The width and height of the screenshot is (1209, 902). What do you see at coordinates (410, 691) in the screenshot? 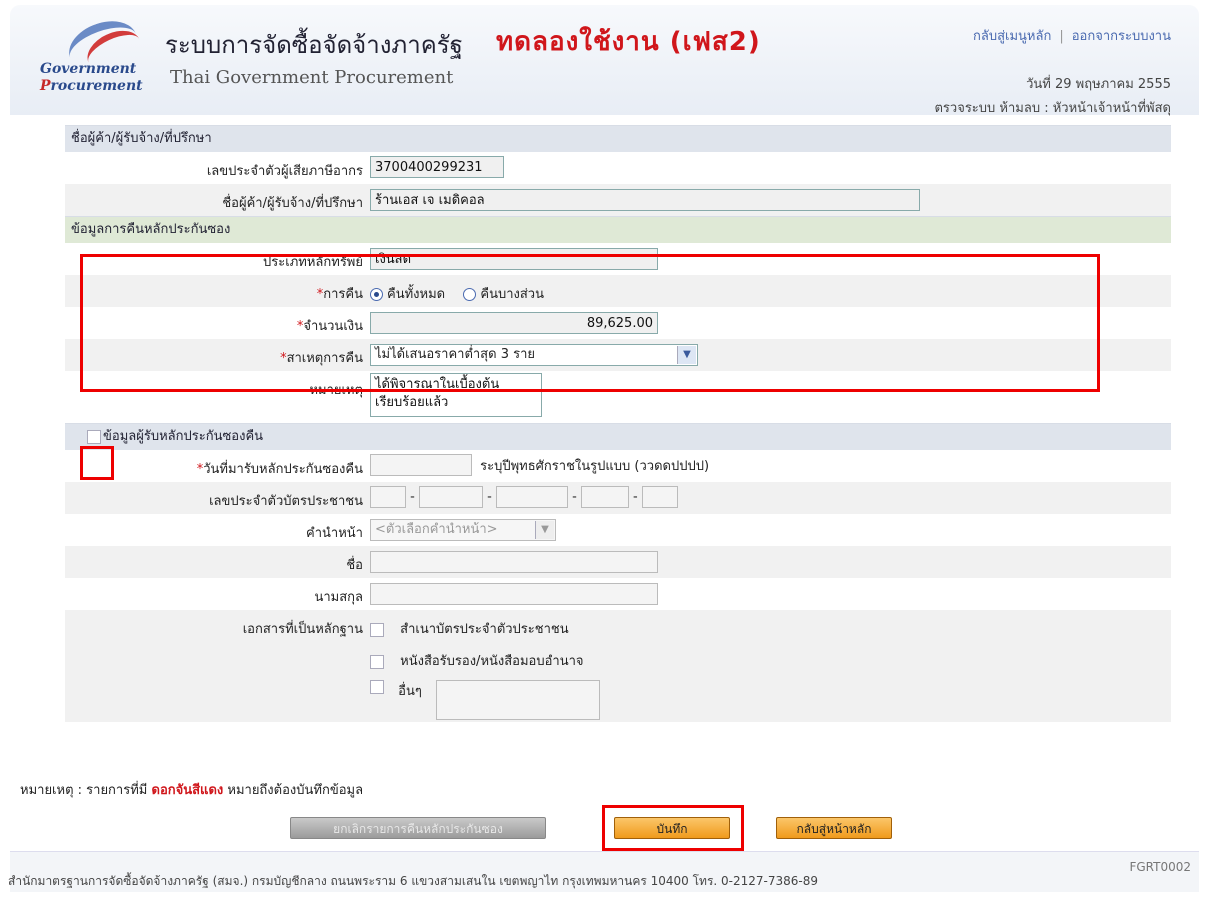
I see `doc-other-label: อื่นๆ` at bounding box center [410, 691].